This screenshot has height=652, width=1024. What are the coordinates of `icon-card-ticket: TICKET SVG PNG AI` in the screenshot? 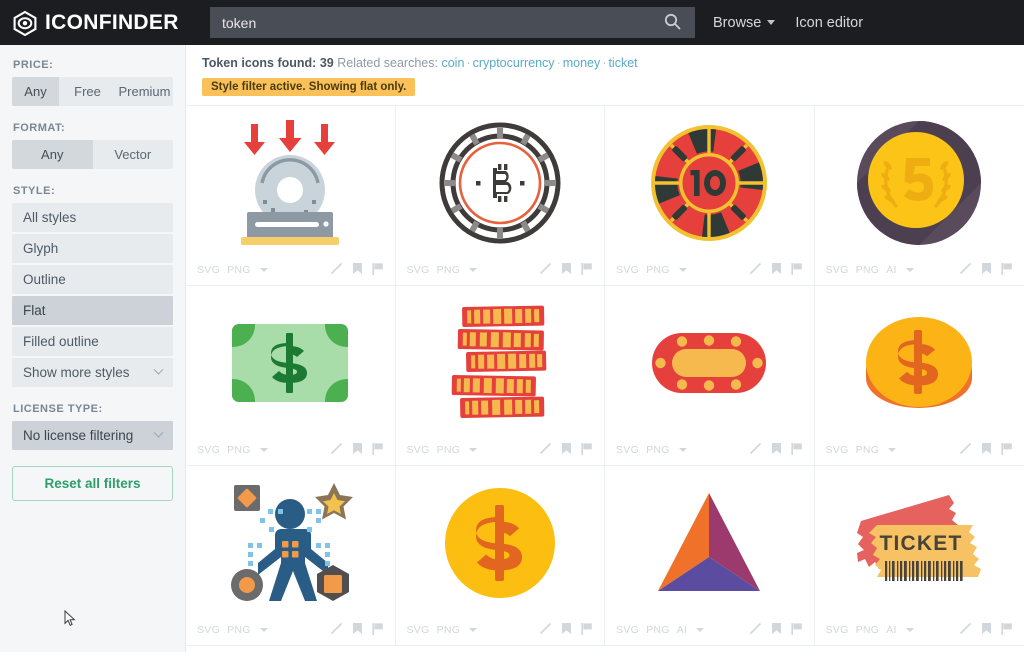 It's located at (919, 556).